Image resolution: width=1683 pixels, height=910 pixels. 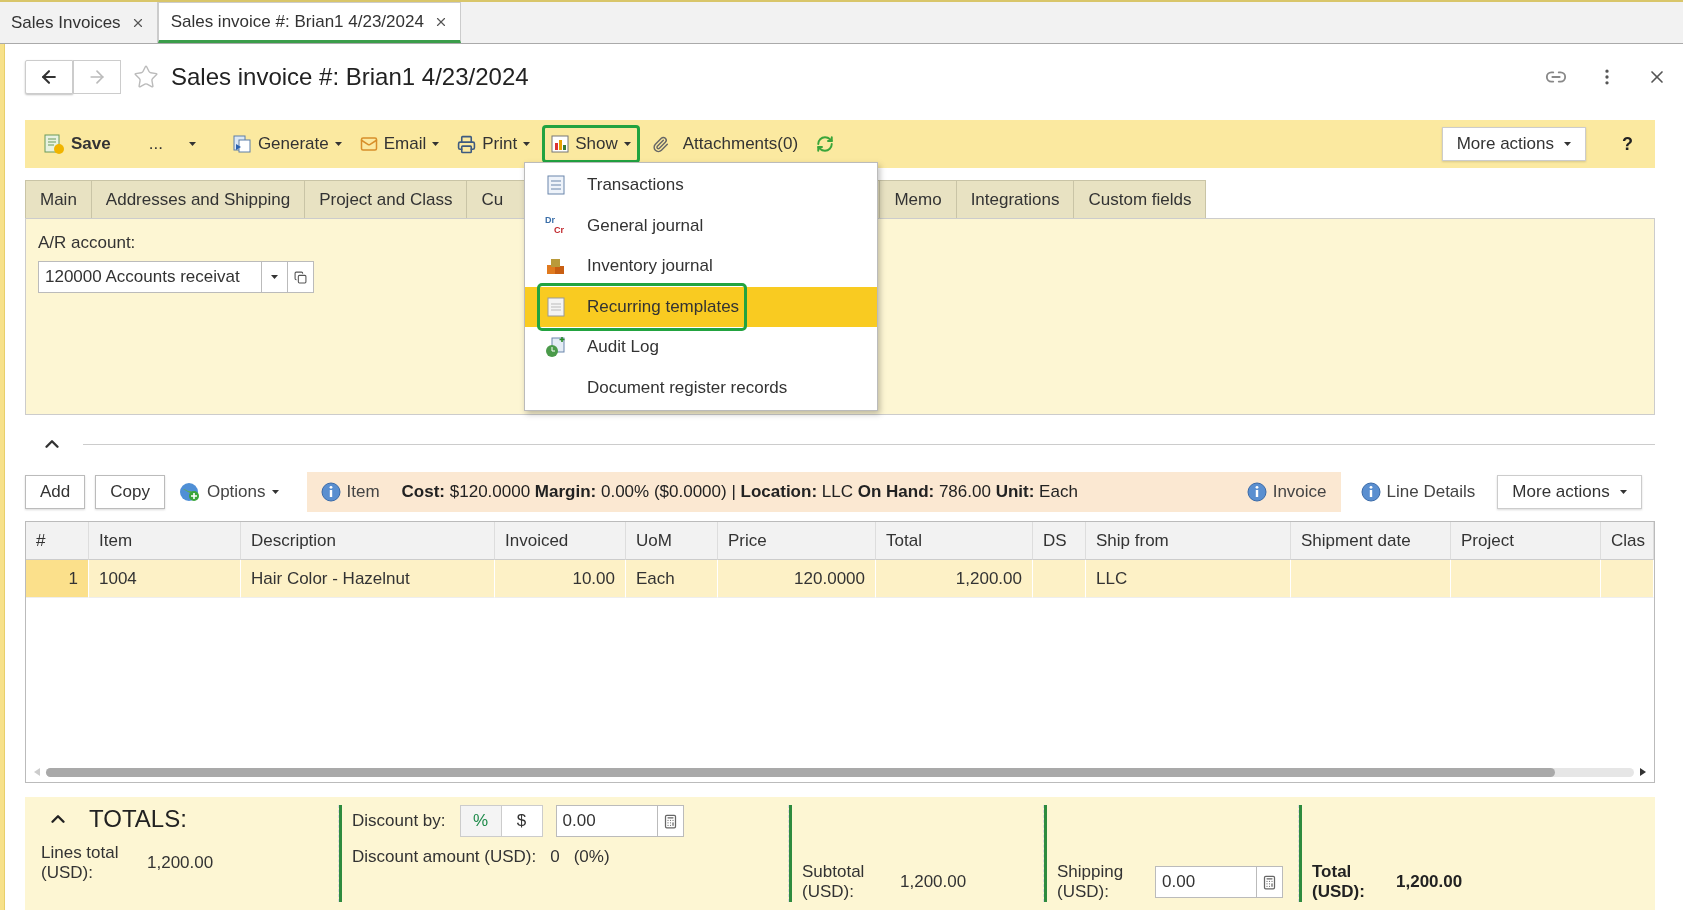 What do you see at coordinates (180, 863) in the screenshot?
I see `lines-total-value: 1,200.00` at bounding box center [180, 863].